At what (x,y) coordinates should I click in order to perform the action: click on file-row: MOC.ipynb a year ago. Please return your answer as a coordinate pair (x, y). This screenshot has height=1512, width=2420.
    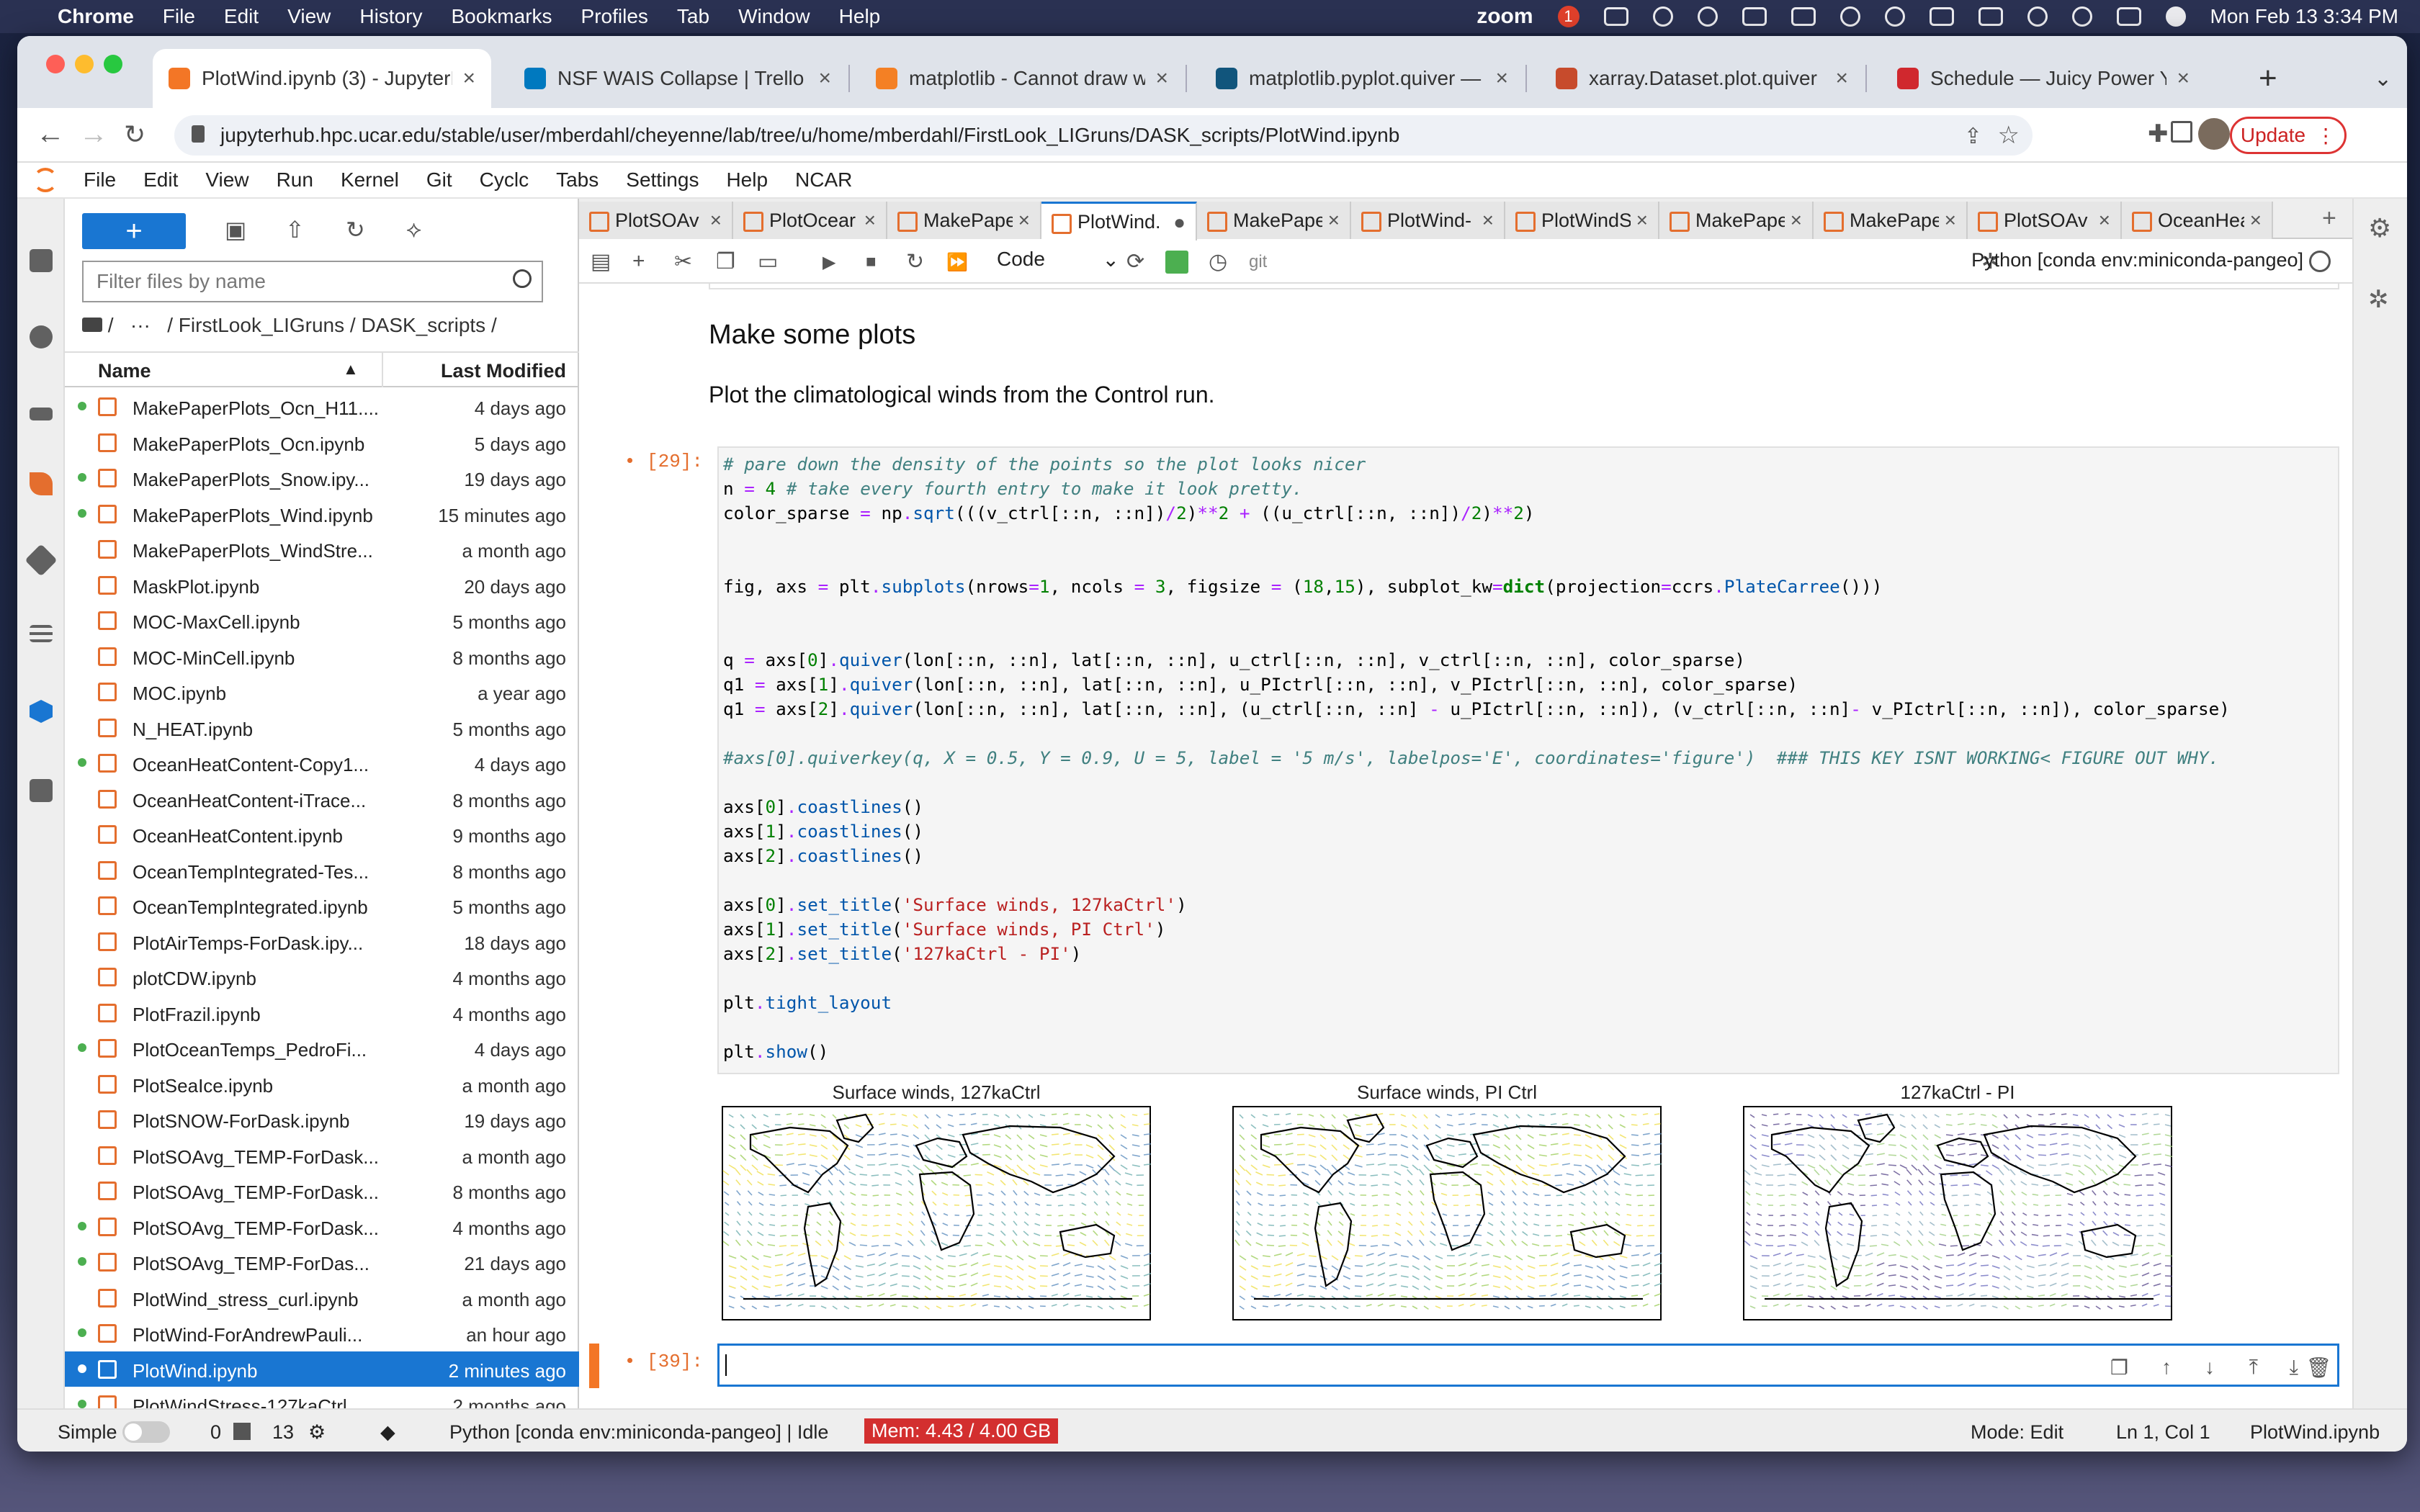
    Looking at the image, I should click on (322, 692).